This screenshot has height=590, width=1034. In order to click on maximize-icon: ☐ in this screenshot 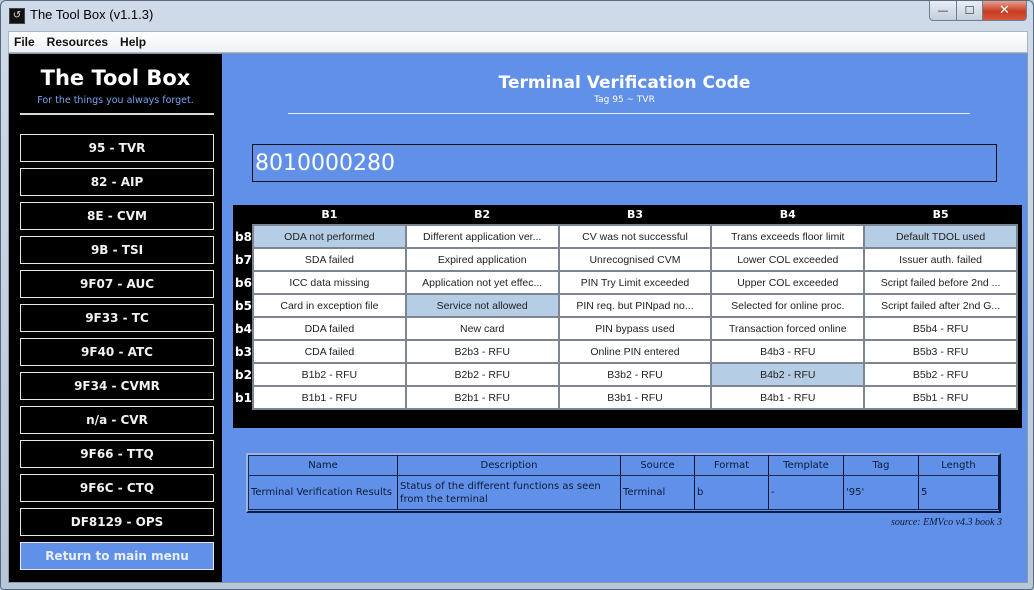, I will do `click(969, 10)`.